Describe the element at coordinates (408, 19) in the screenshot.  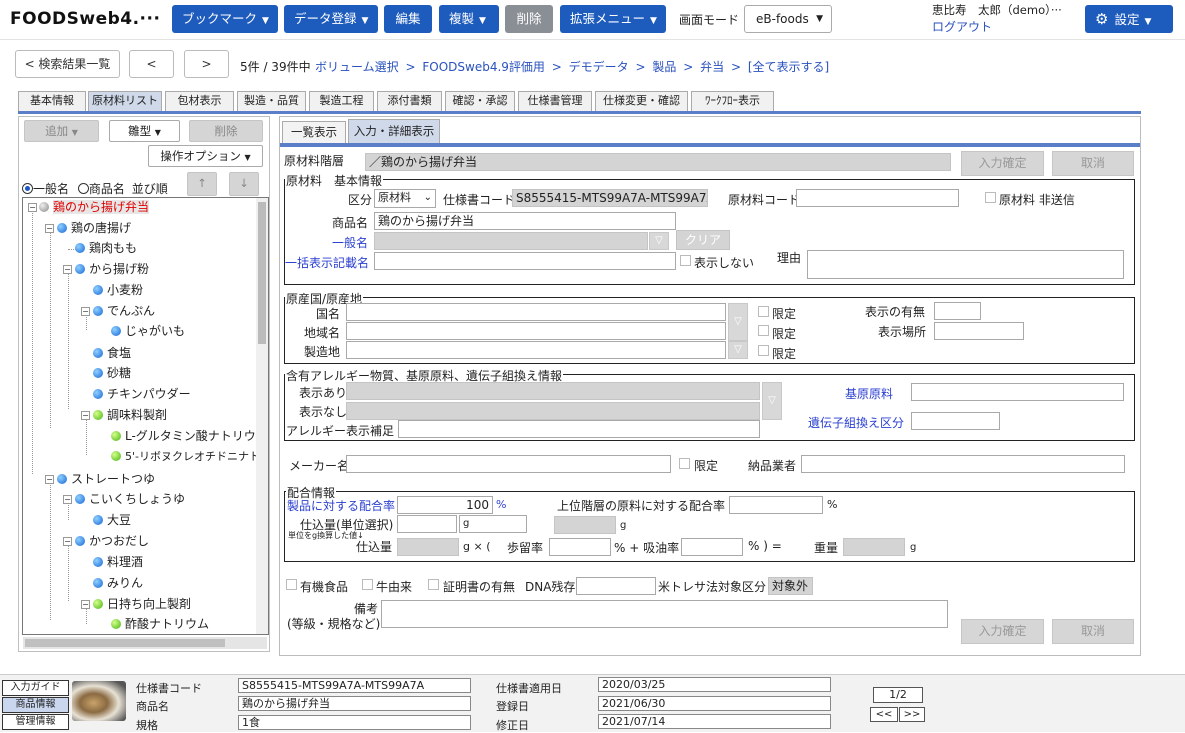
I see `edit-button: 編集` at that location.